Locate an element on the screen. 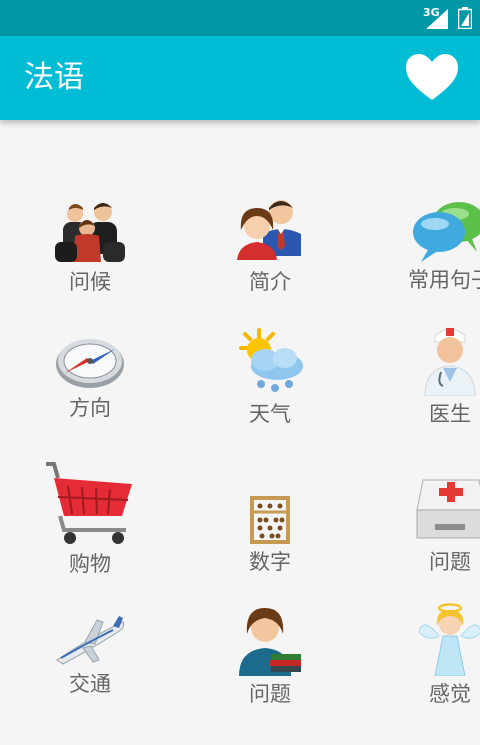  weather-icon is located at coordinates (271, 360).